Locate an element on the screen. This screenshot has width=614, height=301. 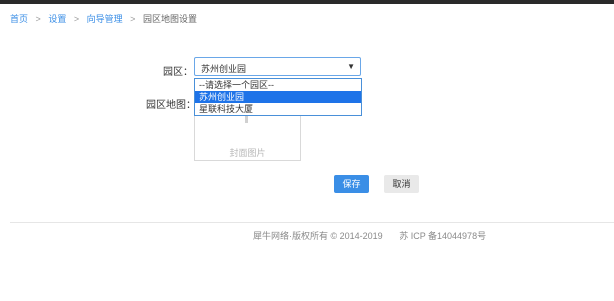
park-select-value: 苏州创业园 is located at coordinates (224, 69).